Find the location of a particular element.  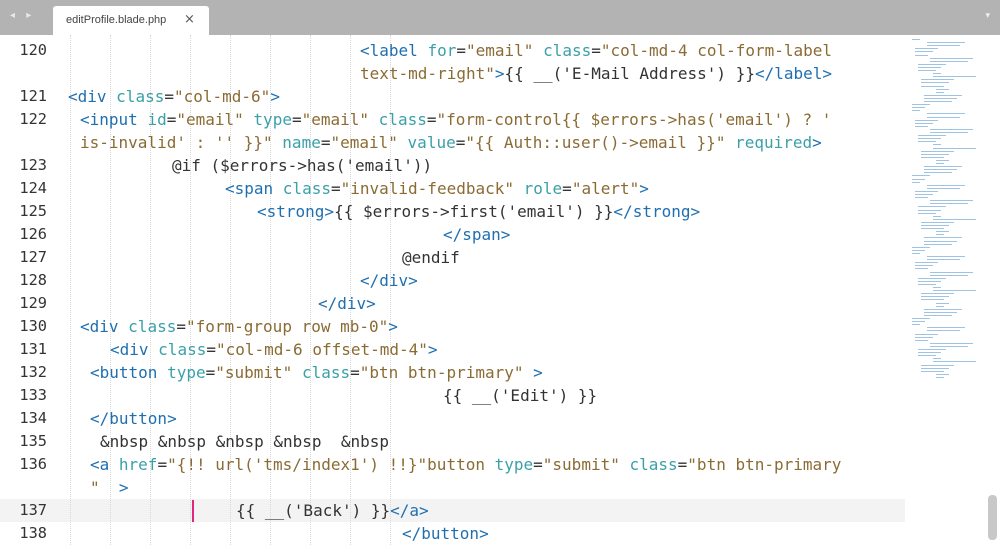

code-token: value is located at coordinates (431, 142).